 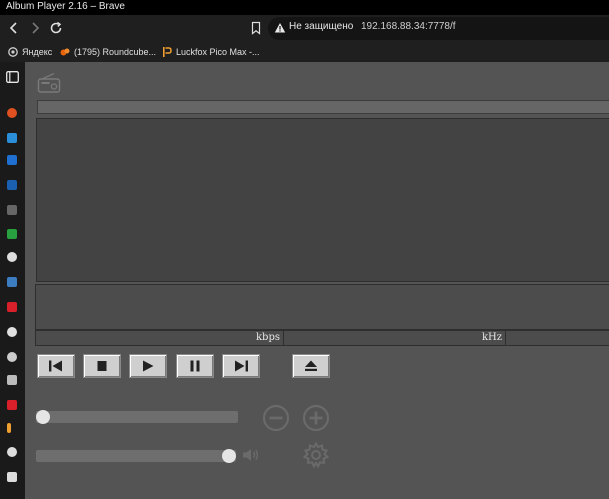 I want to click on bookmark-icon, so click(x=256, y=28).